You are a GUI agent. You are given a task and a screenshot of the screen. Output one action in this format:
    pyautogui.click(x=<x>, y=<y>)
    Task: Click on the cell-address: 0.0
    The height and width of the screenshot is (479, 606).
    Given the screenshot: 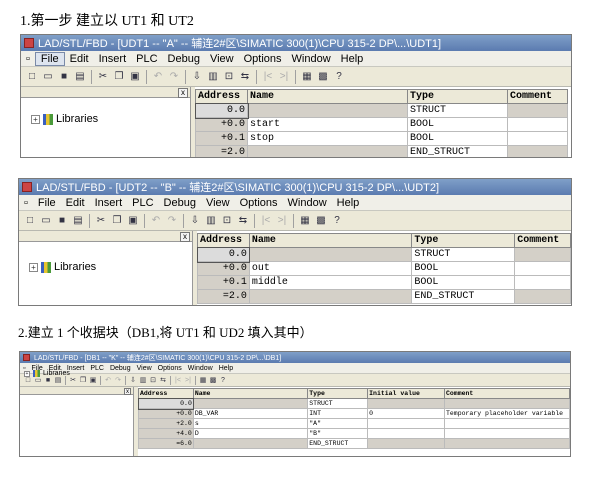 What is the action you would take?
    pyautogui.click(x=223, y=254)
    